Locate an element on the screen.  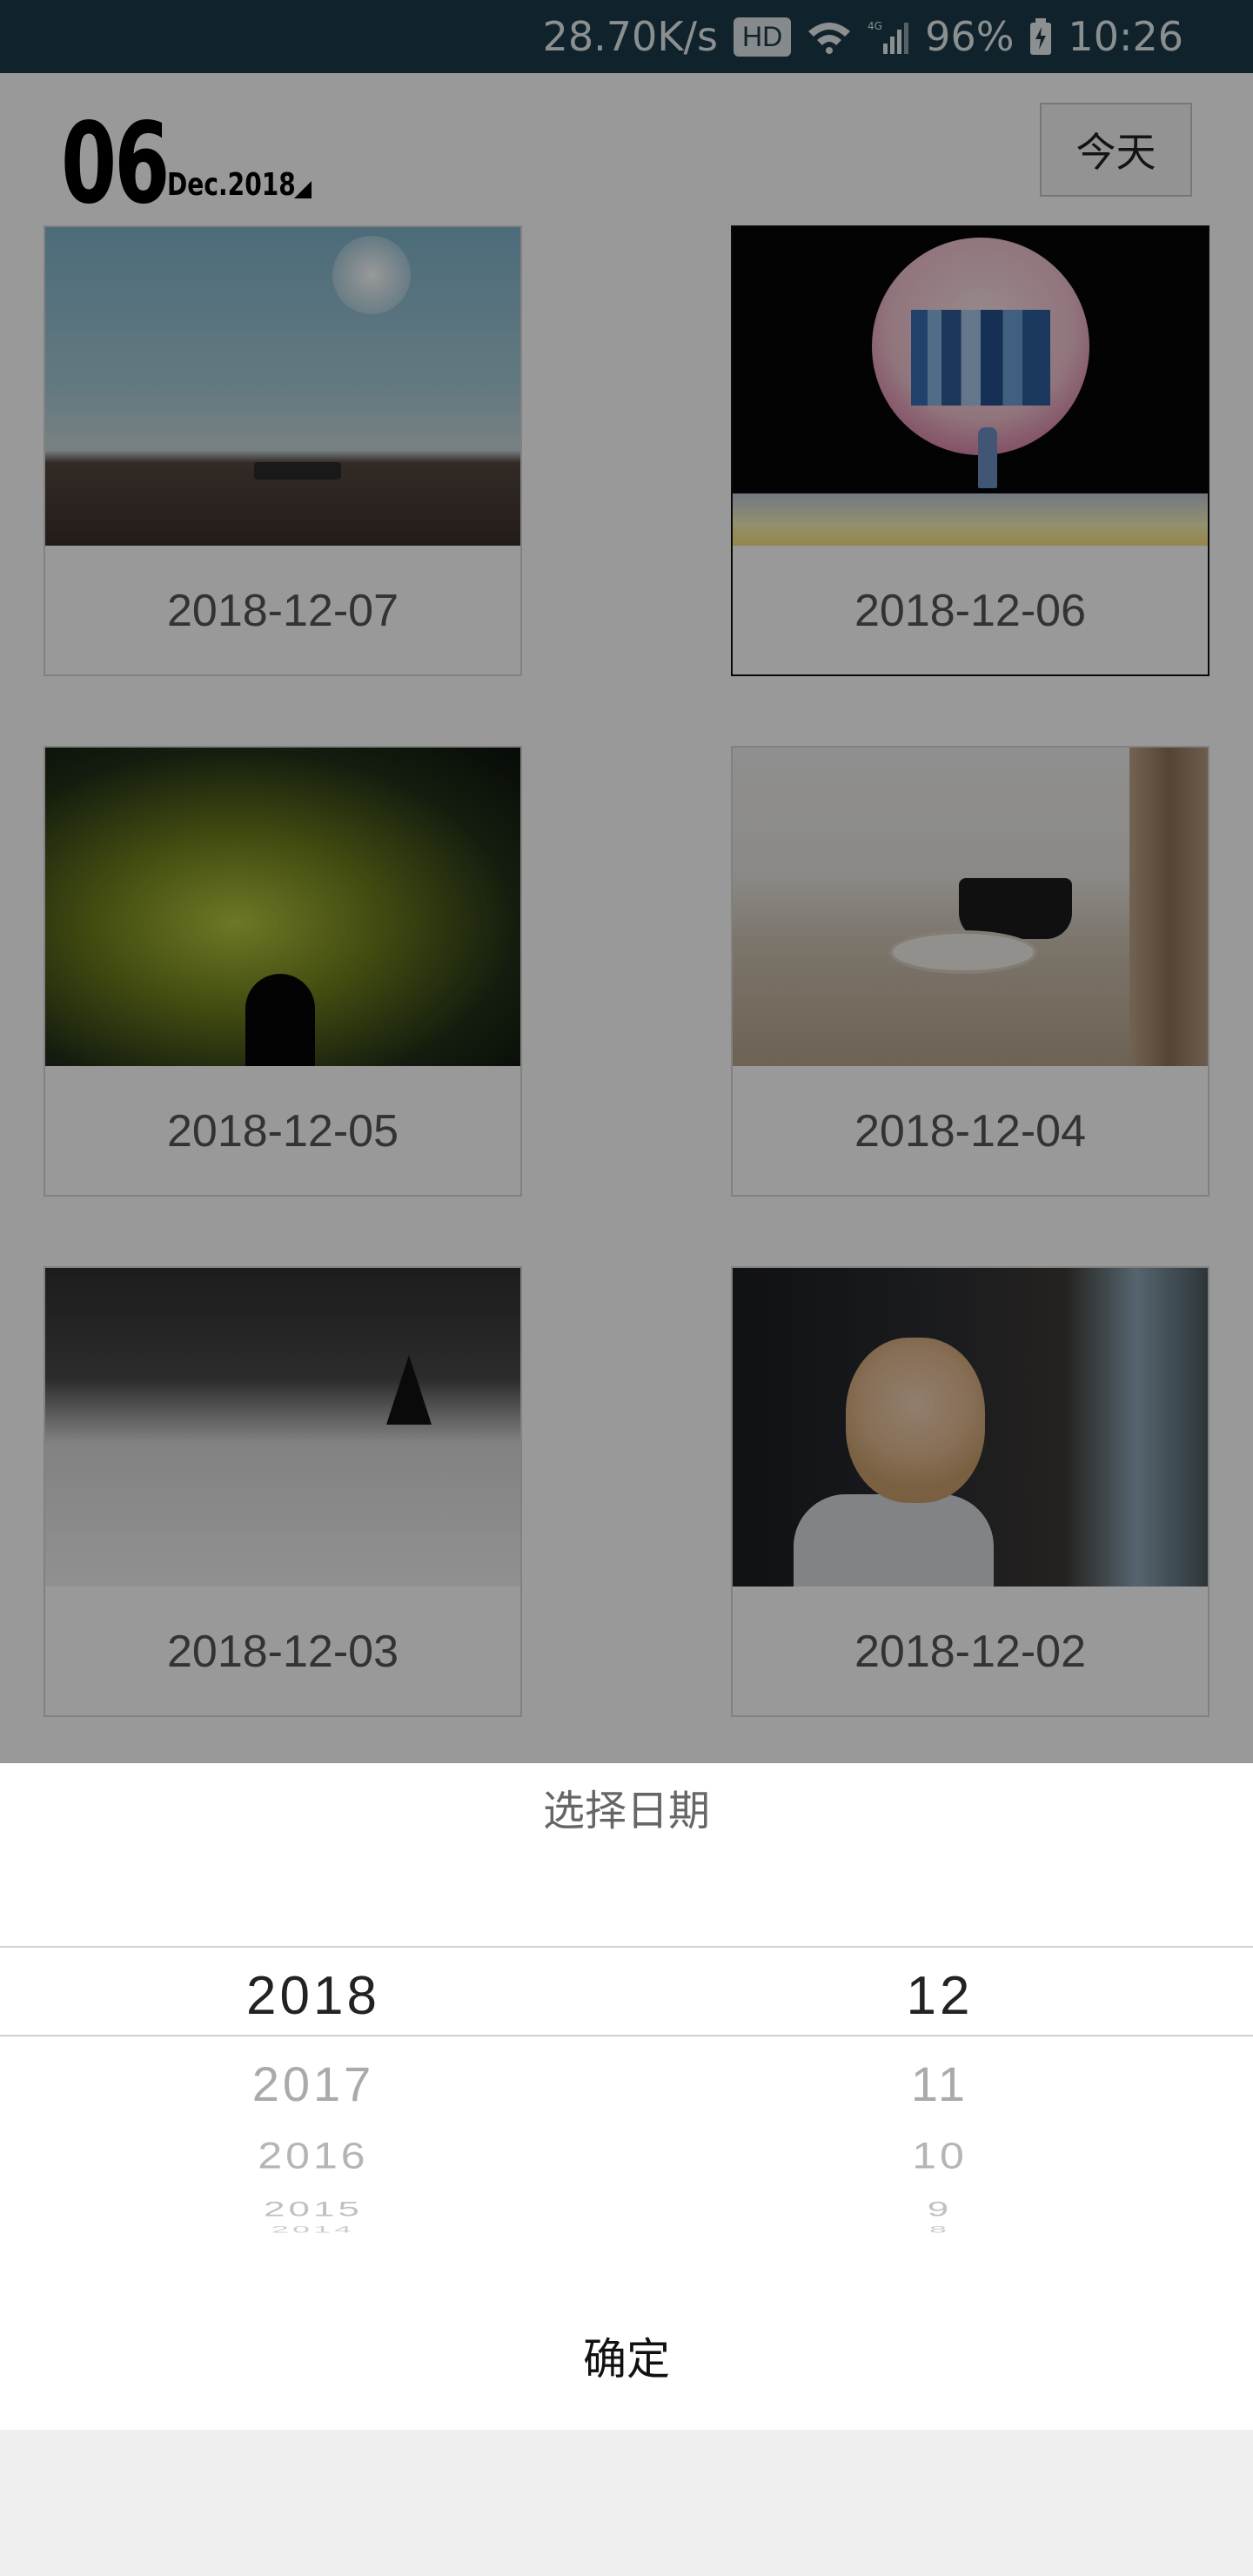
month-option-selected: 12 is located at coordinates (939, 1996).